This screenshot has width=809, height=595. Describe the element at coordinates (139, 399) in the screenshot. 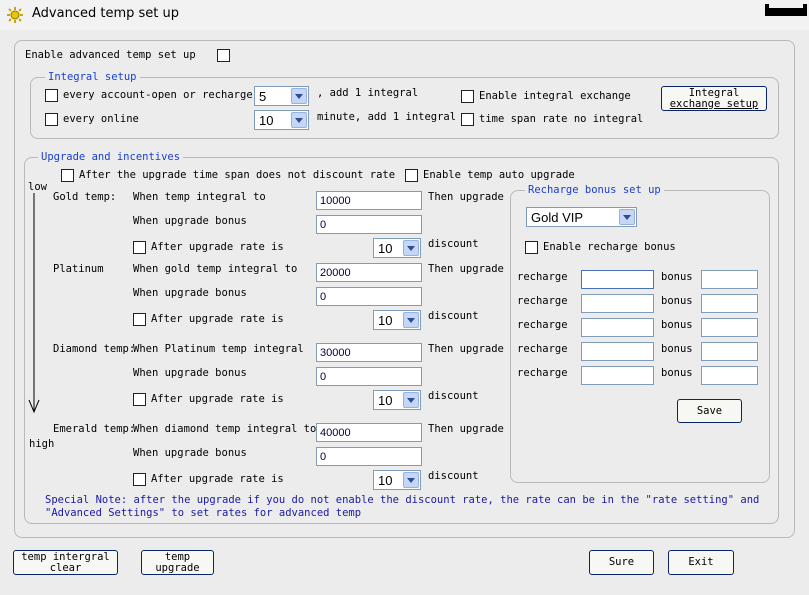

I see `diamond-rate-checkbox` at that location.